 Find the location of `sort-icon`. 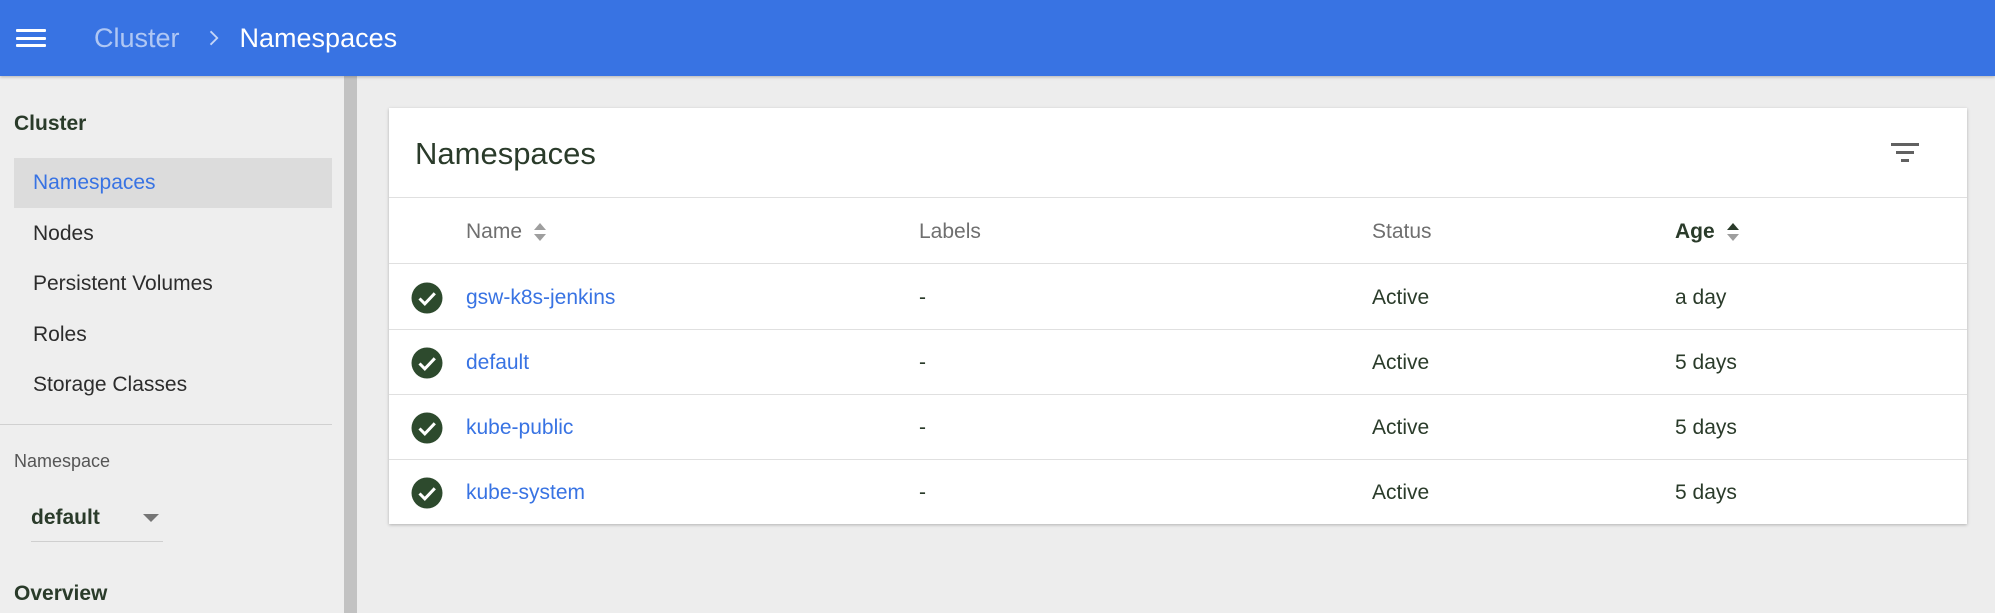

sort-icon is located at coordinates (540, 231).